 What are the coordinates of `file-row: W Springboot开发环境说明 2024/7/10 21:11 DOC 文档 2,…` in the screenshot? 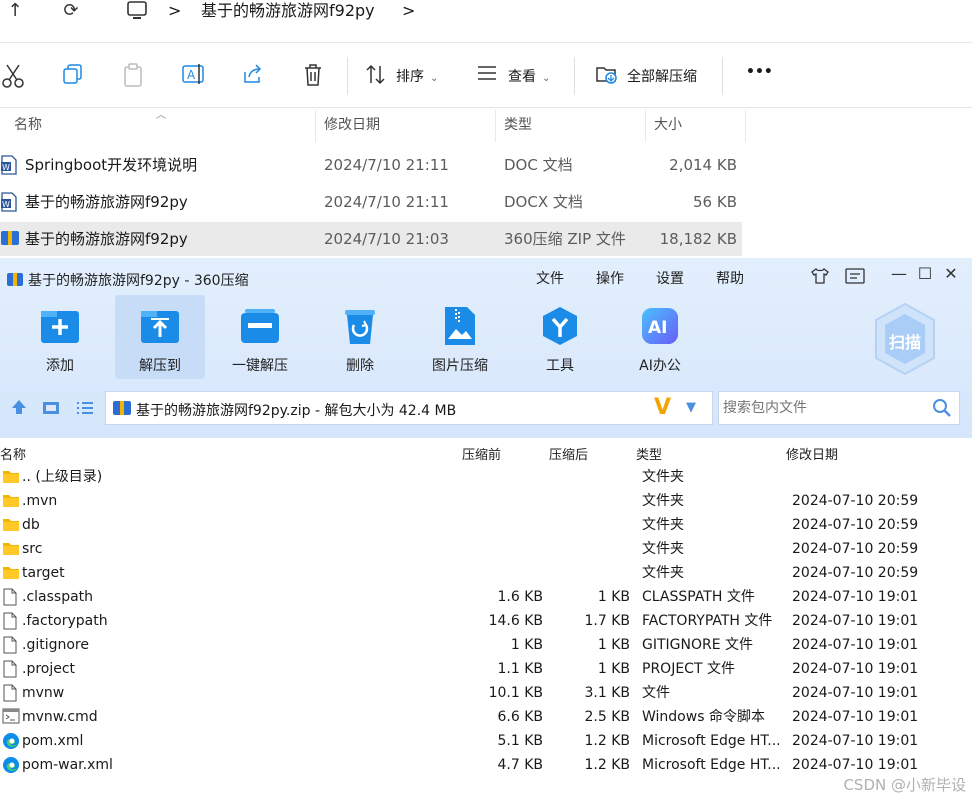 It's located at (371, 165).